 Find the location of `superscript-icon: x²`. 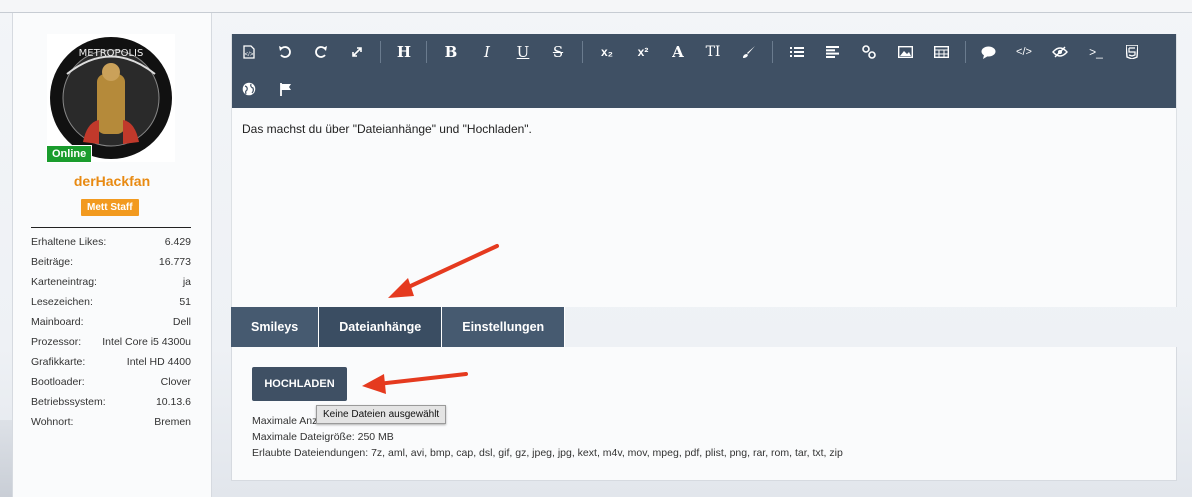

superscript-icon: x² is located at coordinates (643, 52).